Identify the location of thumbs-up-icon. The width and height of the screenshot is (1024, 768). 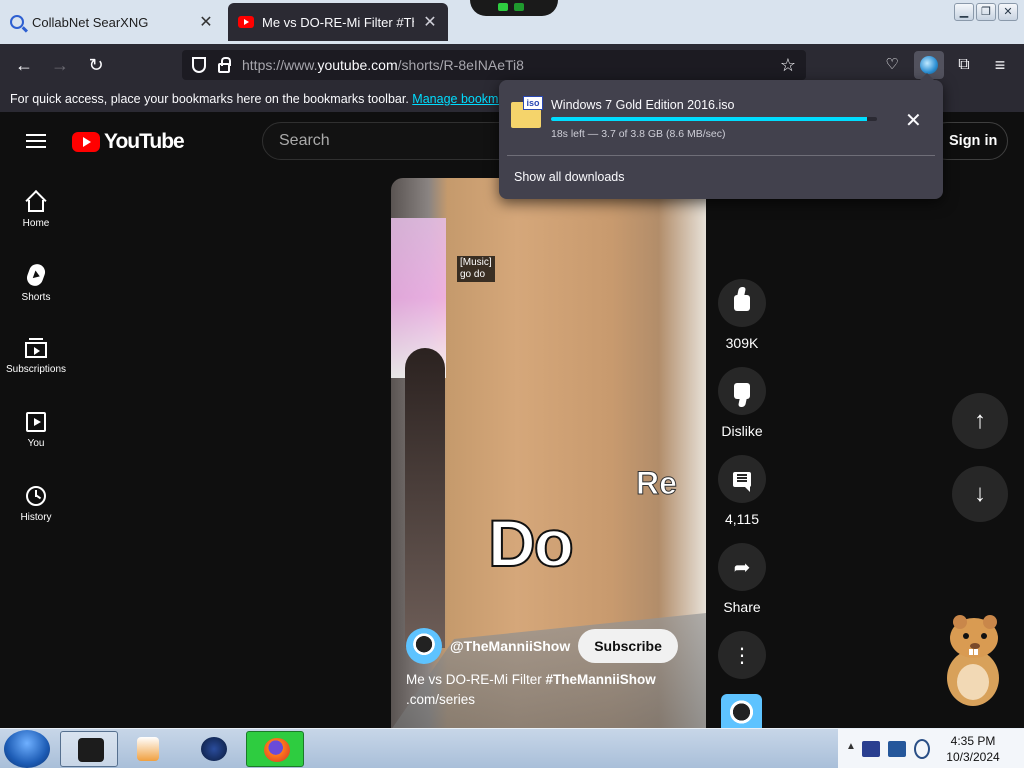
(742, 303).